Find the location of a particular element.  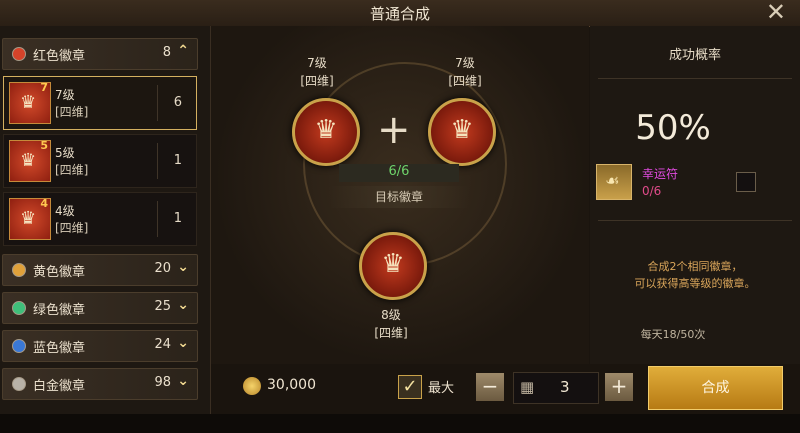

input2-level: 7级 is located at coordinates (465, 63).